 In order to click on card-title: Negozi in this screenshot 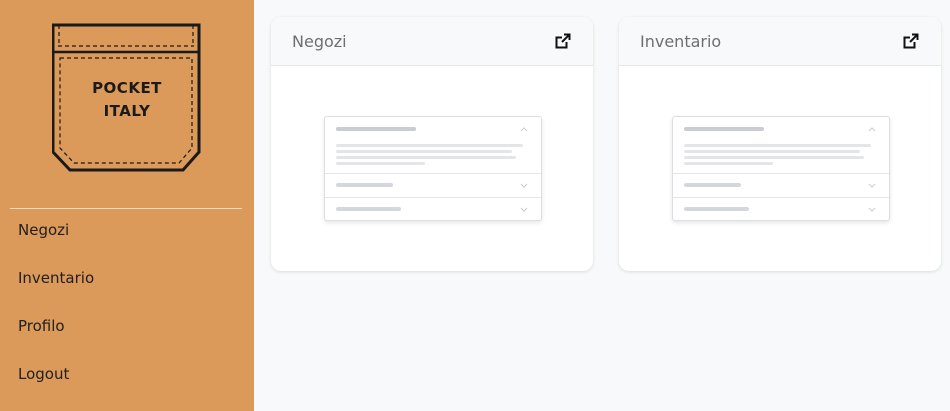, I will do `click(319, 41)`.